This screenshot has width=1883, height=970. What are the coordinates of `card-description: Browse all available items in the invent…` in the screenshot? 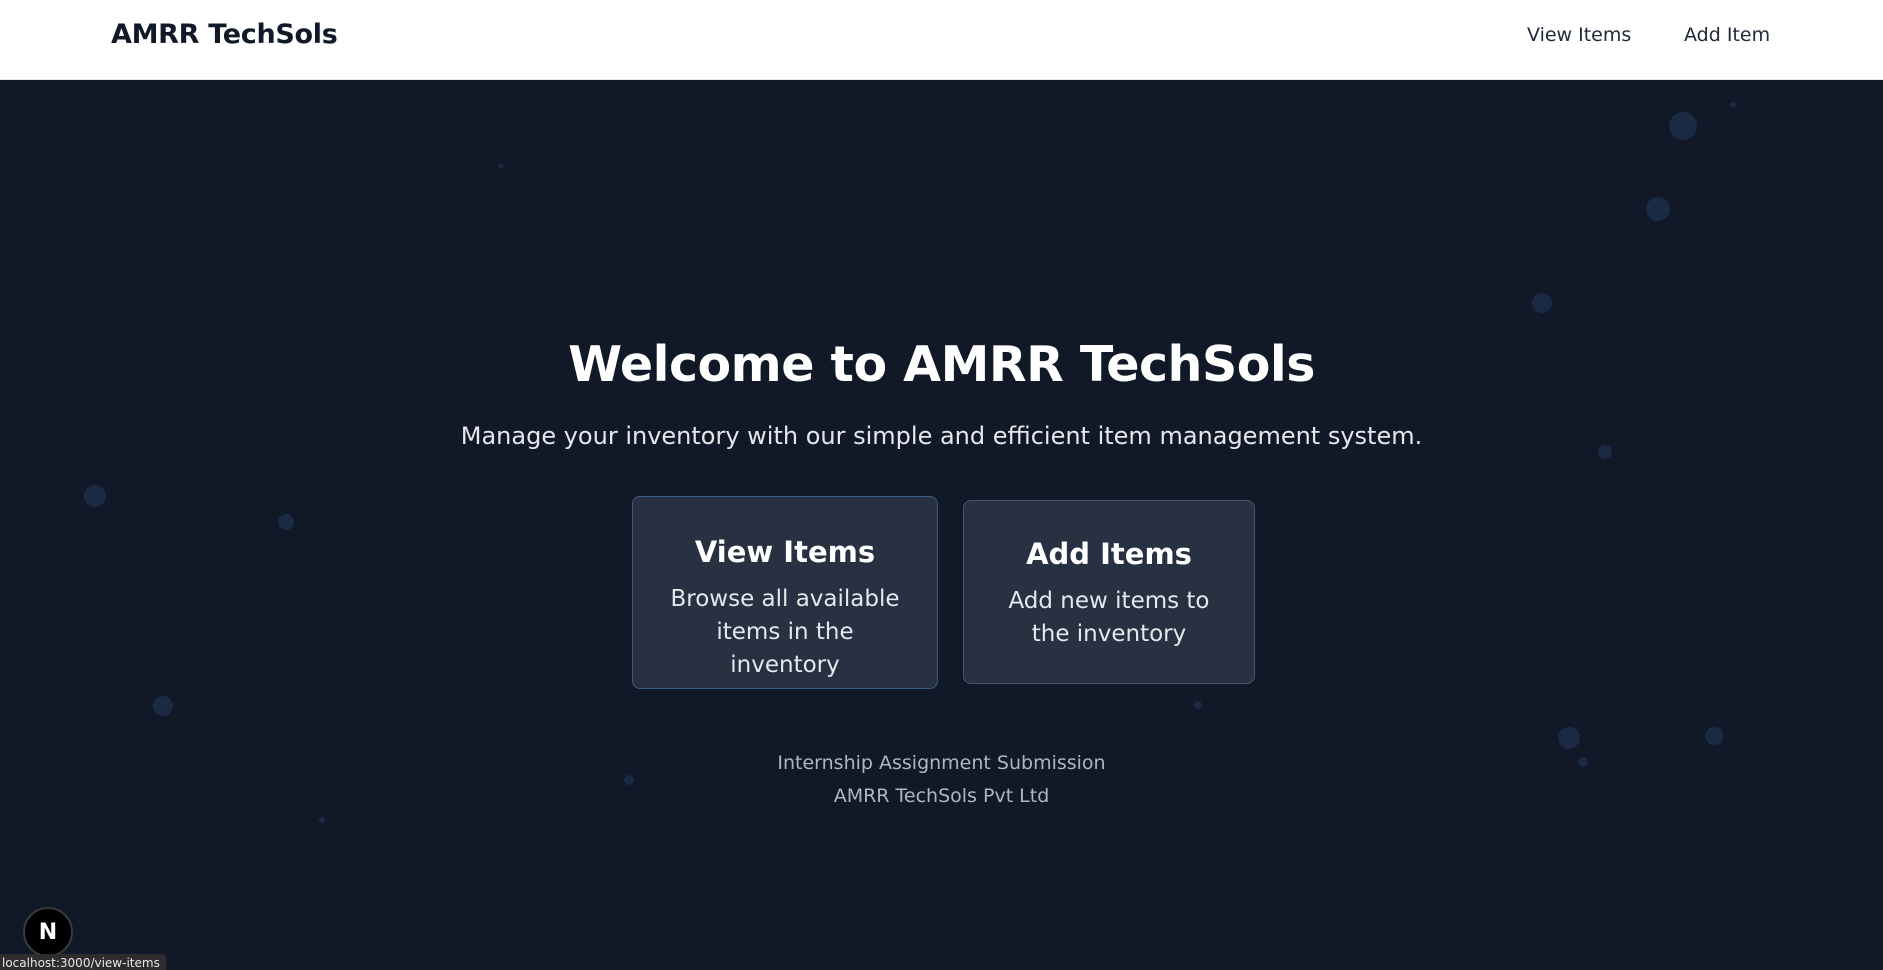 It's located at (785, 632).